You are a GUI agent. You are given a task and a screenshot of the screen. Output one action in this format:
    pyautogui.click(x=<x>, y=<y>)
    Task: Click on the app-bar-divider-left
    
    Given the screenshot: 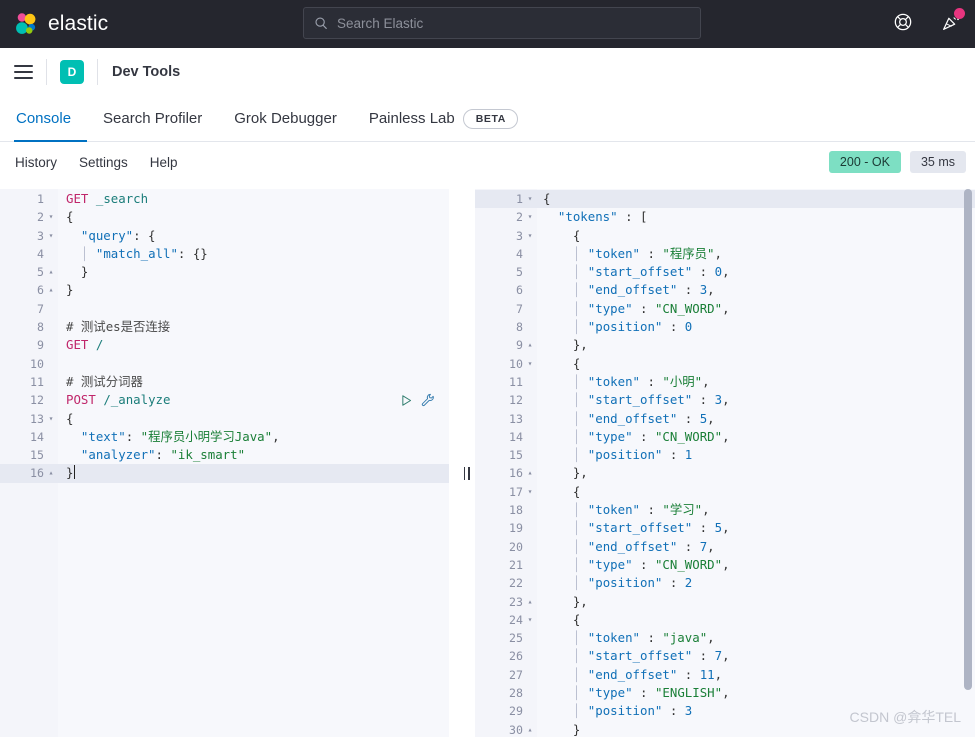 What is the action you would take?
    pyautogui.click(x=46, y=71)
    